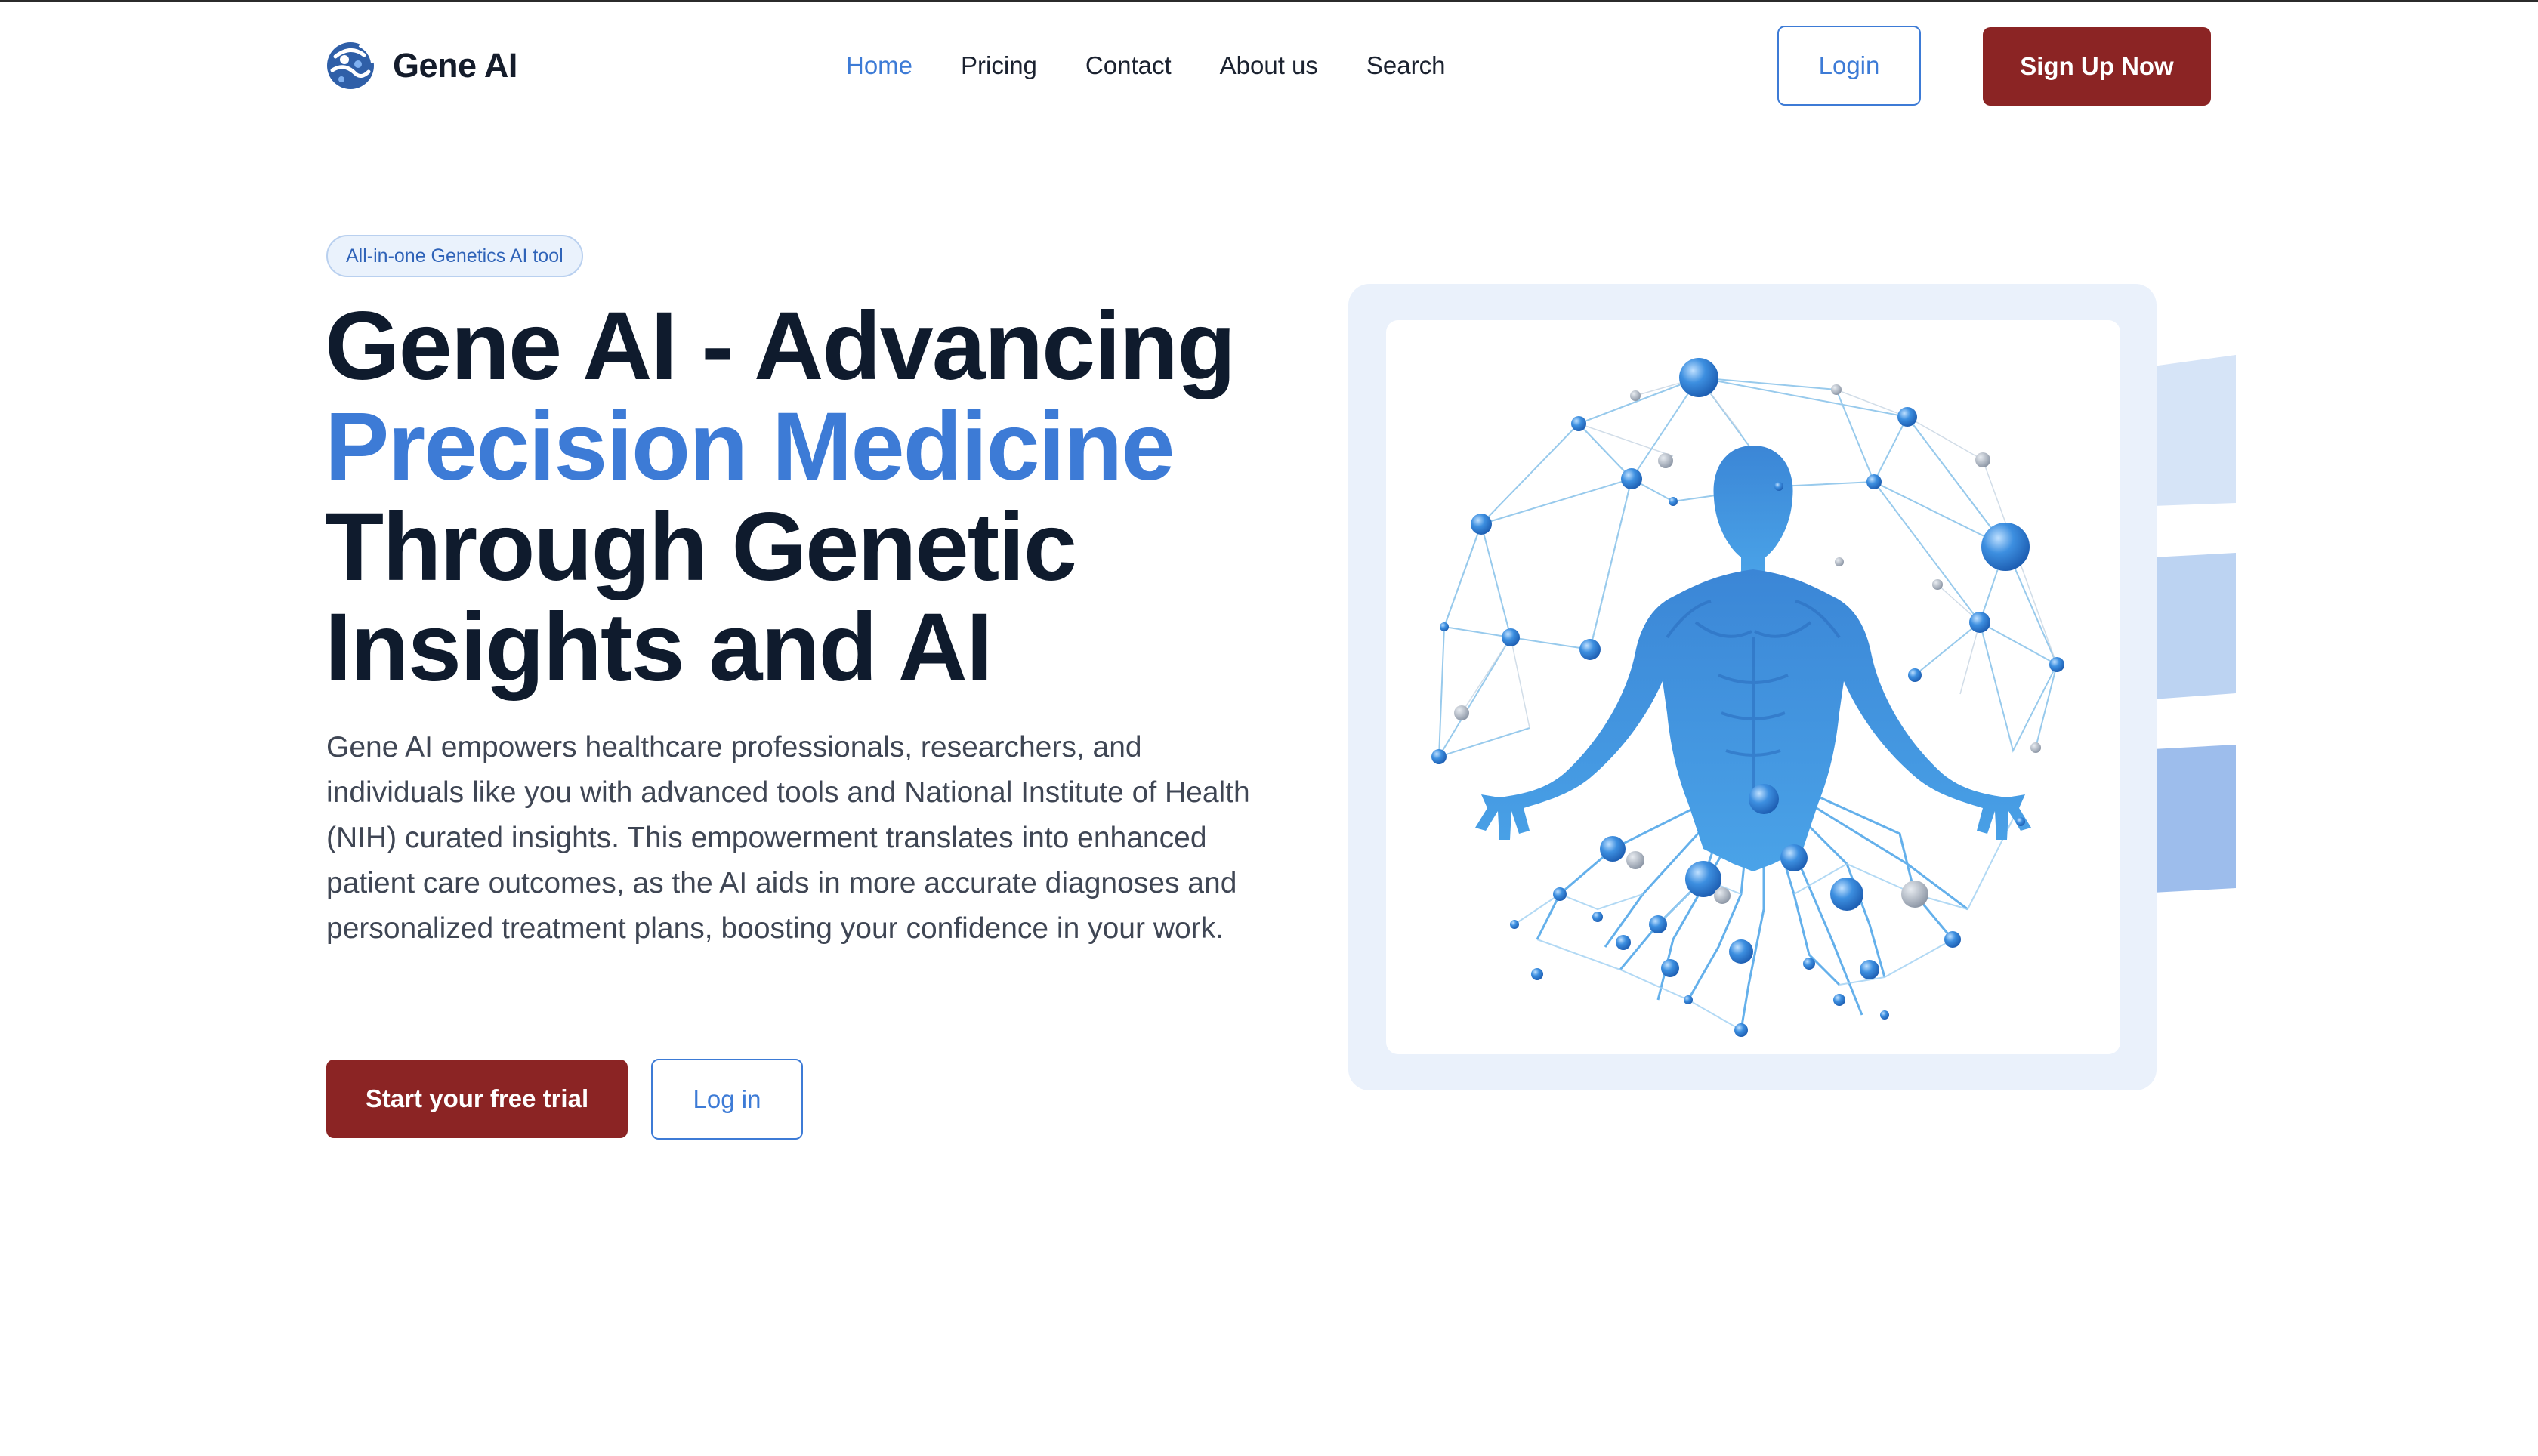 This screenshot has width=2538, height=1456. I want to click on hero-login-button: Log in, so click(727, 1099).